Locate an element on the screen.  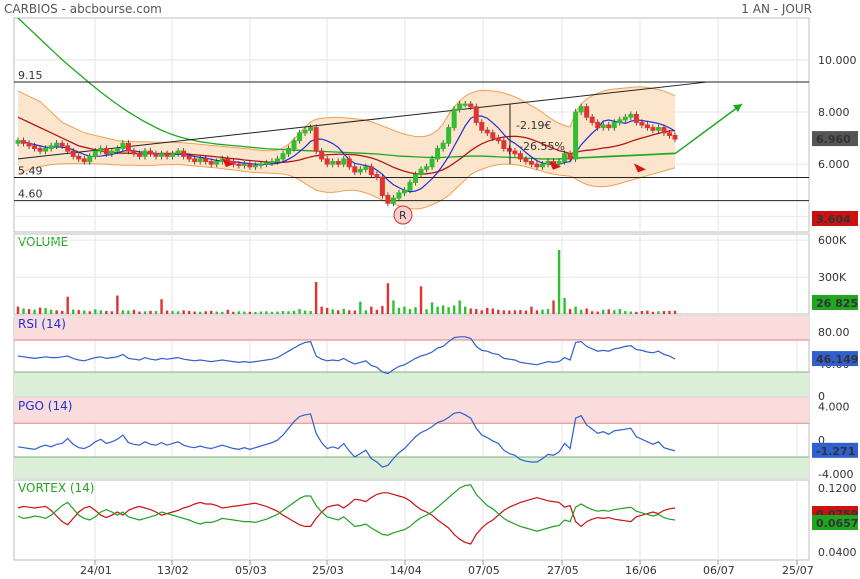
y-tick-label: 0.1200 is located at coordinates (837, 488).